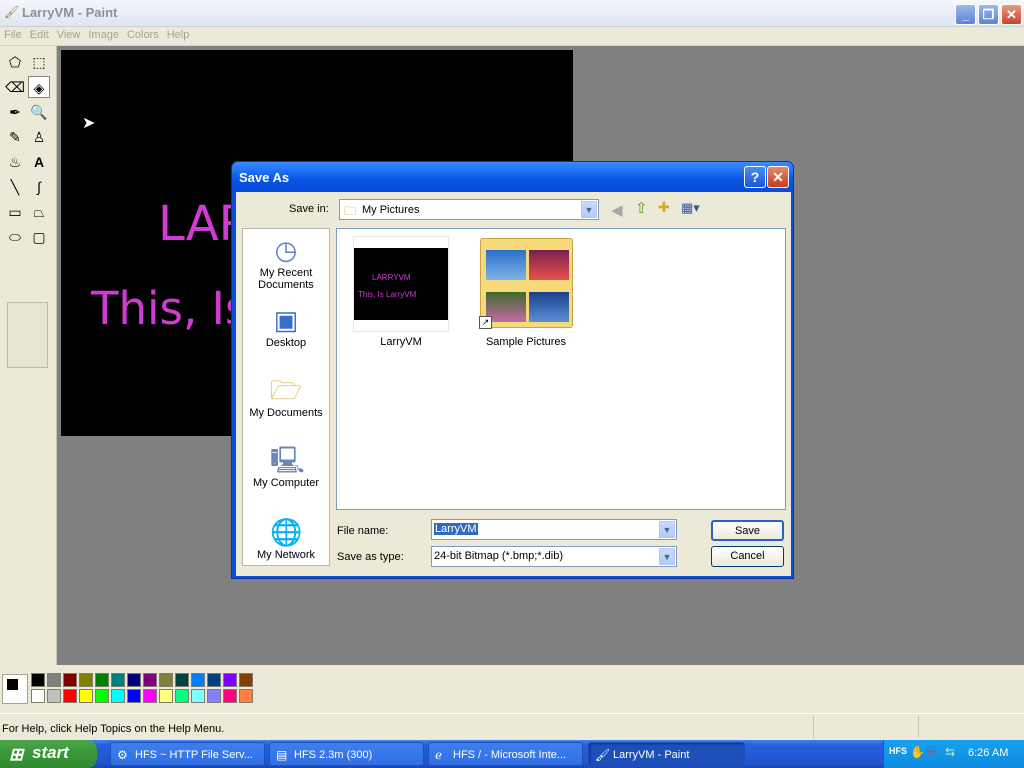 The width and height of the screenshot is (1024, 768). I want to click on pencil-icon: ✎, so click(15, 137).